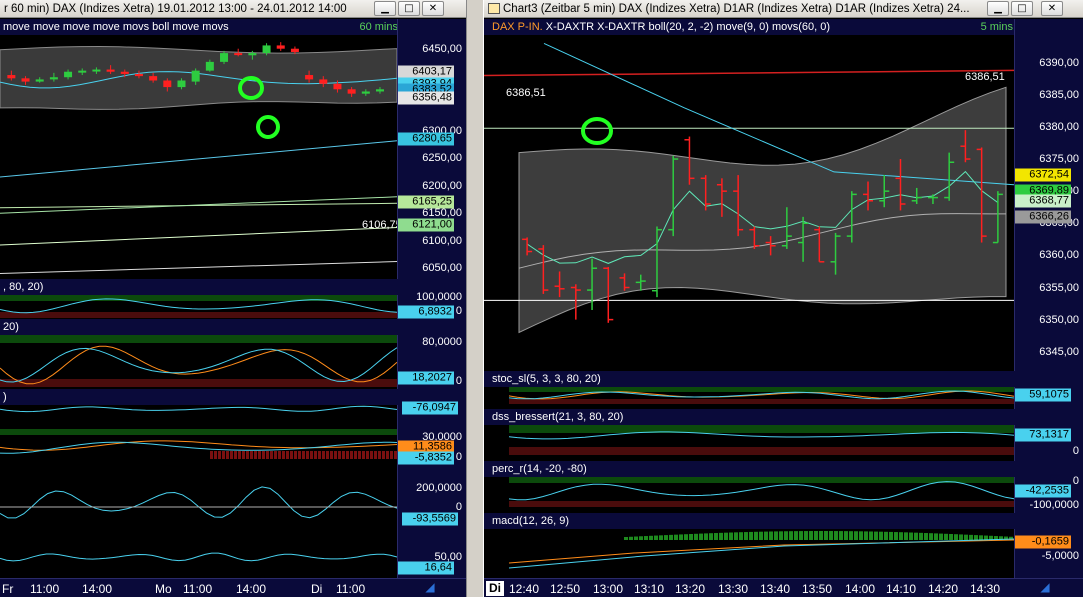 The height and width of the screenshot is (597, 1083). Describe the element at coordinates (431, 362) in the screenshot. I see `left-ind2-axis: 80,0000 0 18,2027` at that location.